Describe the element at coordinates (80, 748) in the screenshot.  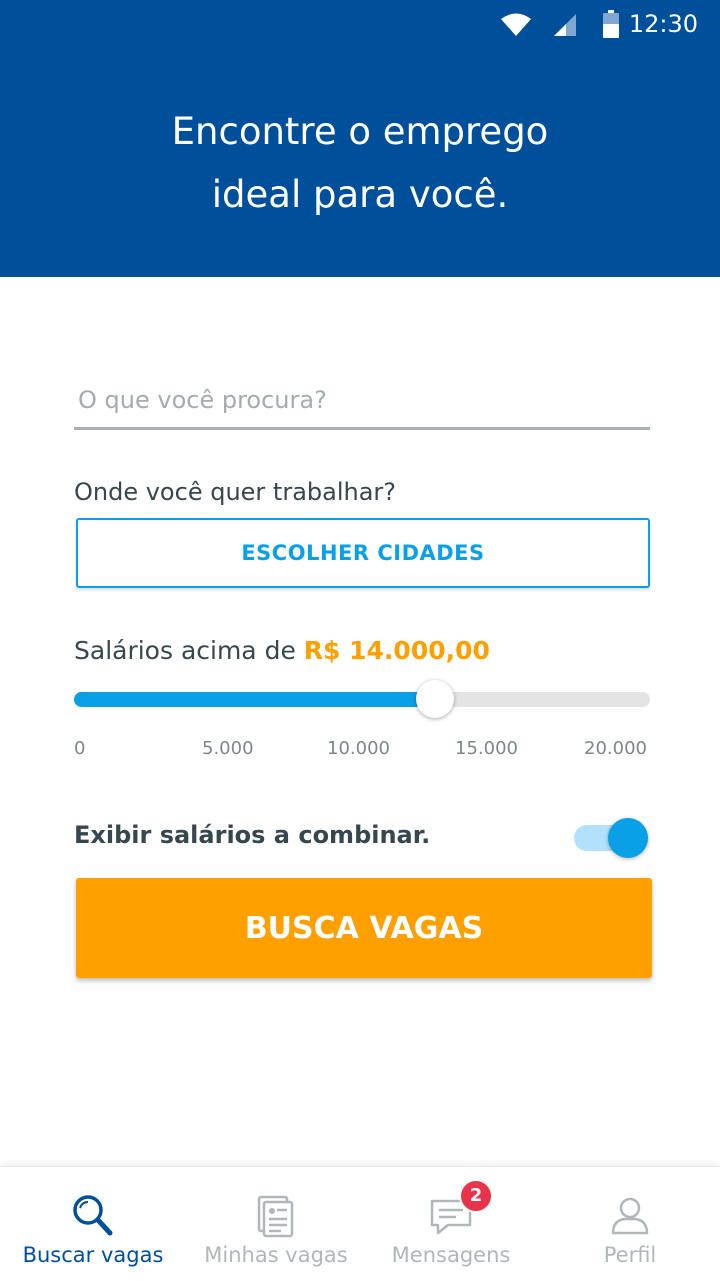
I see `slider-tick-label: 0` at that location.